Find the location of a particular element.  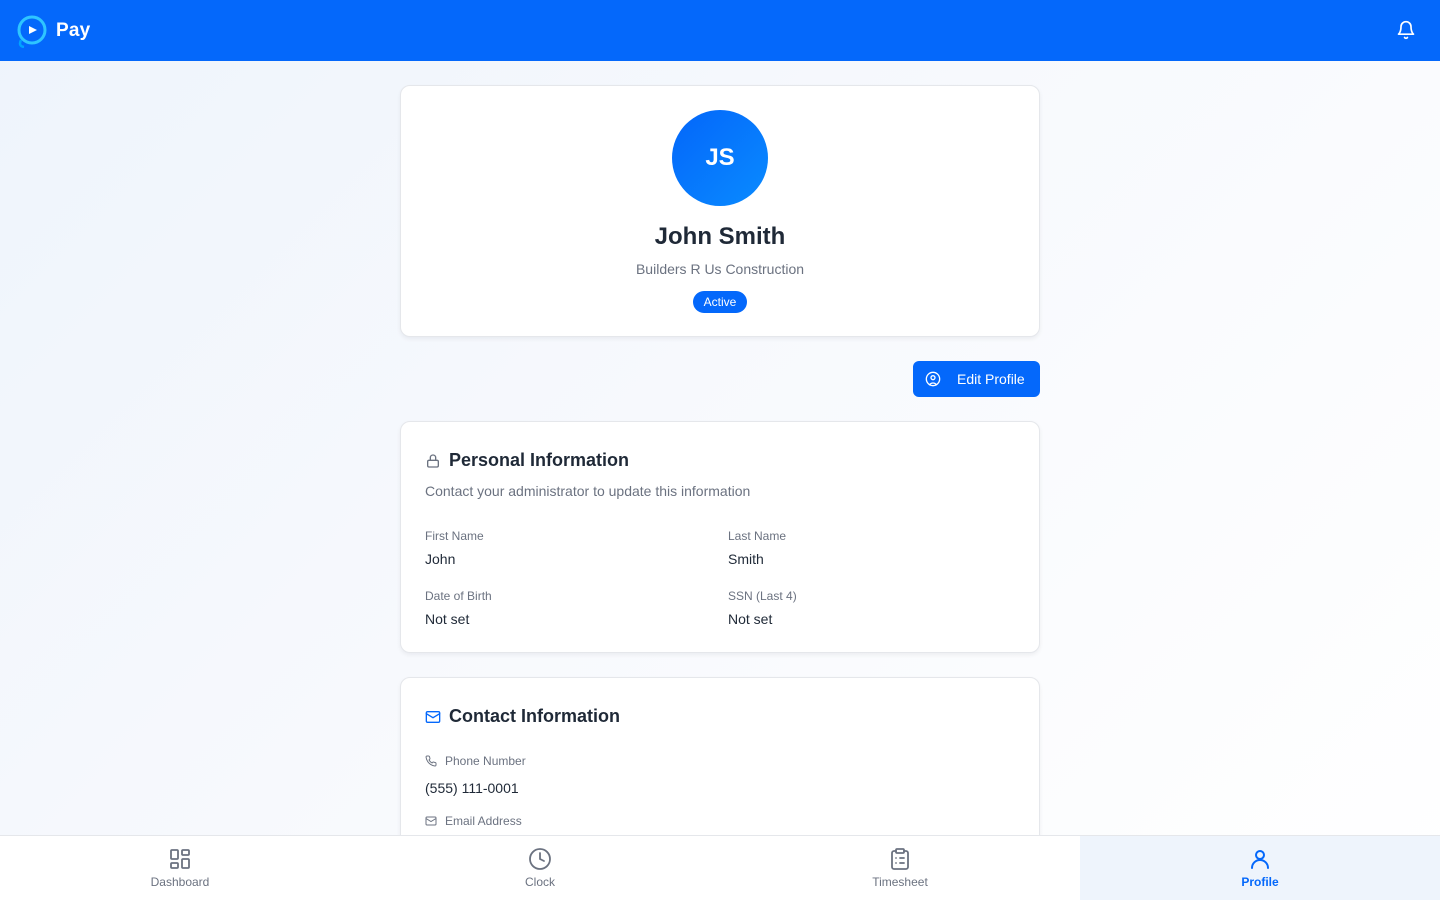

status-badge: Active is located at coordinates (720, 302).